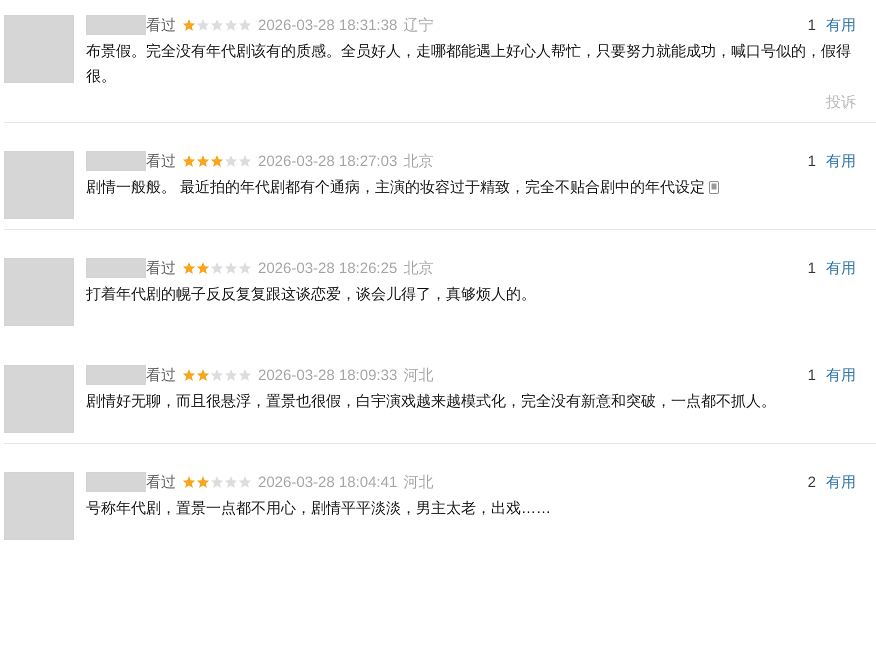  What do you see at coordinates (812, 482) in the screenshot?
I see `vote-count: 2` at bounding box center [812, 482].